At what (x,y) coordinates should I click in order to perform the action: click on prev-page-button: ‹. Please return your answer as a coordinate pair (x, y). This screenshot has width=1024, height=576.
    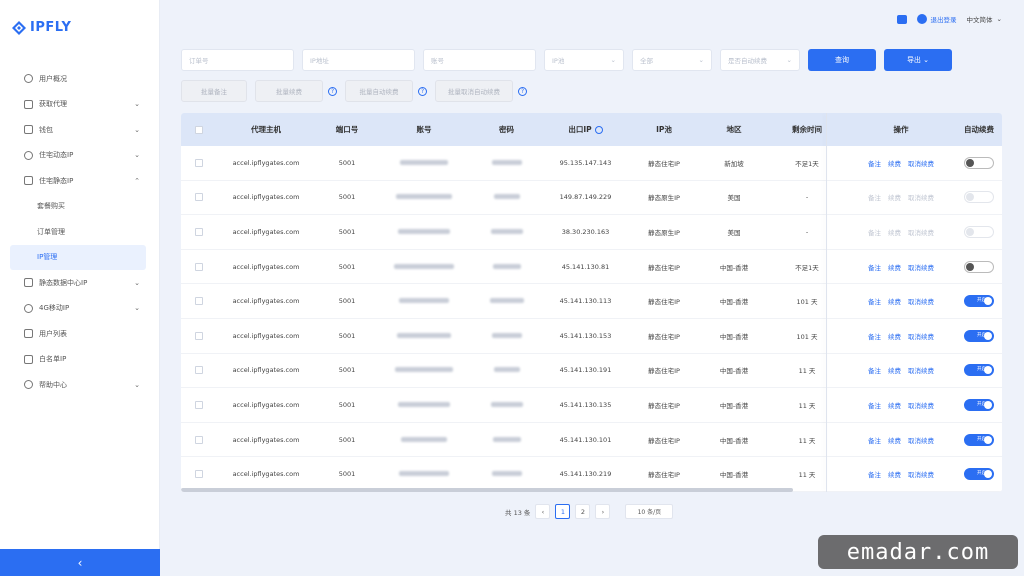
    Looking at the image, I should click on (543, 511).